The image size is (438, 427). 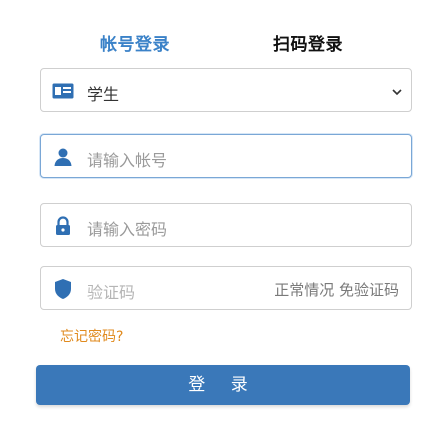 I want to click on id-card-icon, so click(x=63, y=91).